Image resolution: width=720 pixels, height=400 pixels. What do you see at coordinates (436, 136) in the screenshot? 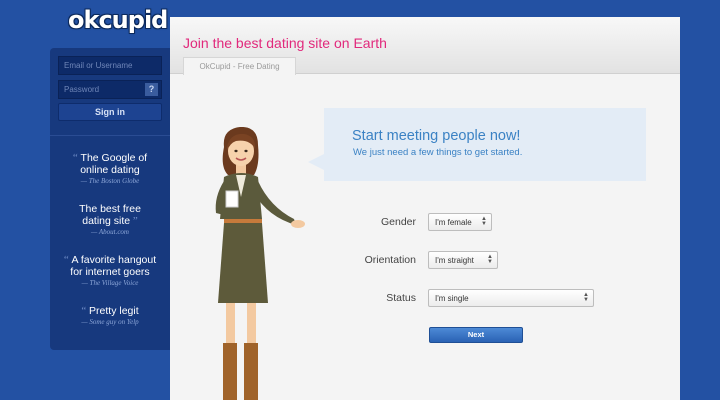
I see `bubble-title: Start meeting people now!` at bounding box center [436, 136].